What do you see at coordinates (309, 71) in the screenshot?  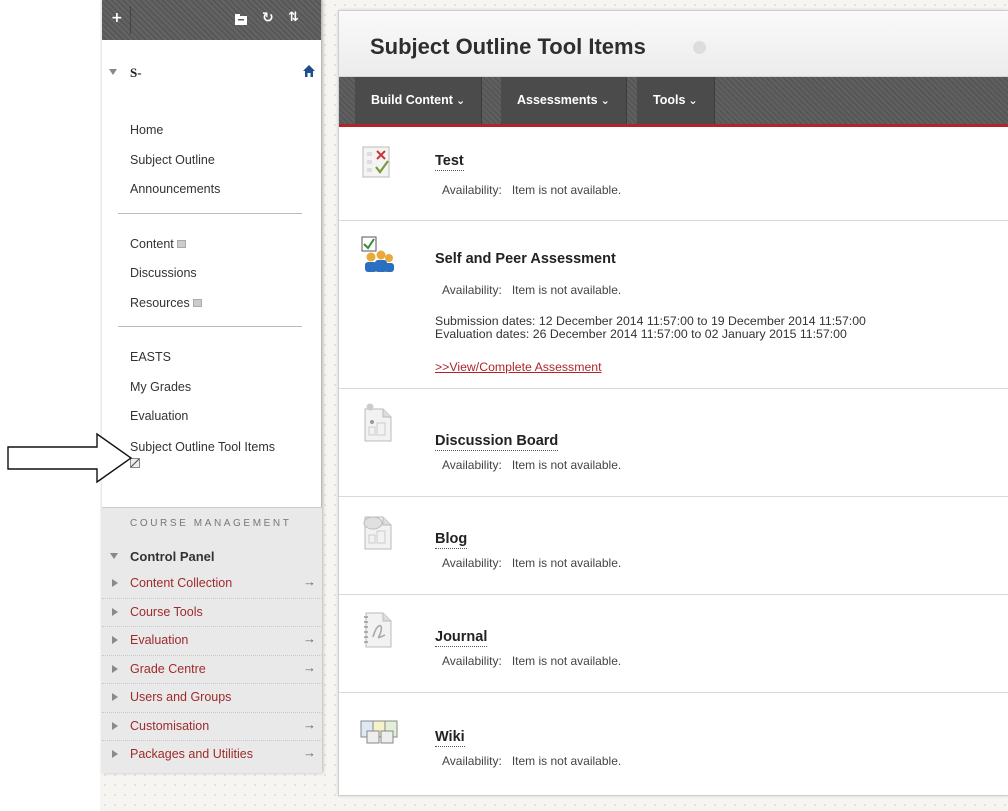 I see `home-icon` at bounding box center [309, 71].